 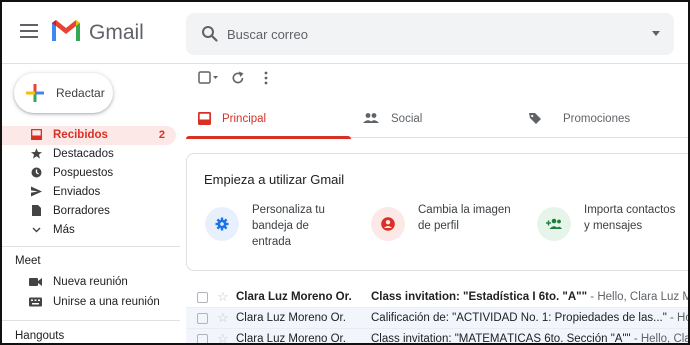 What do you see at coordinates (36, 210) in the screenshot?
I see `draft-icon` at bounding box center [36, 210].